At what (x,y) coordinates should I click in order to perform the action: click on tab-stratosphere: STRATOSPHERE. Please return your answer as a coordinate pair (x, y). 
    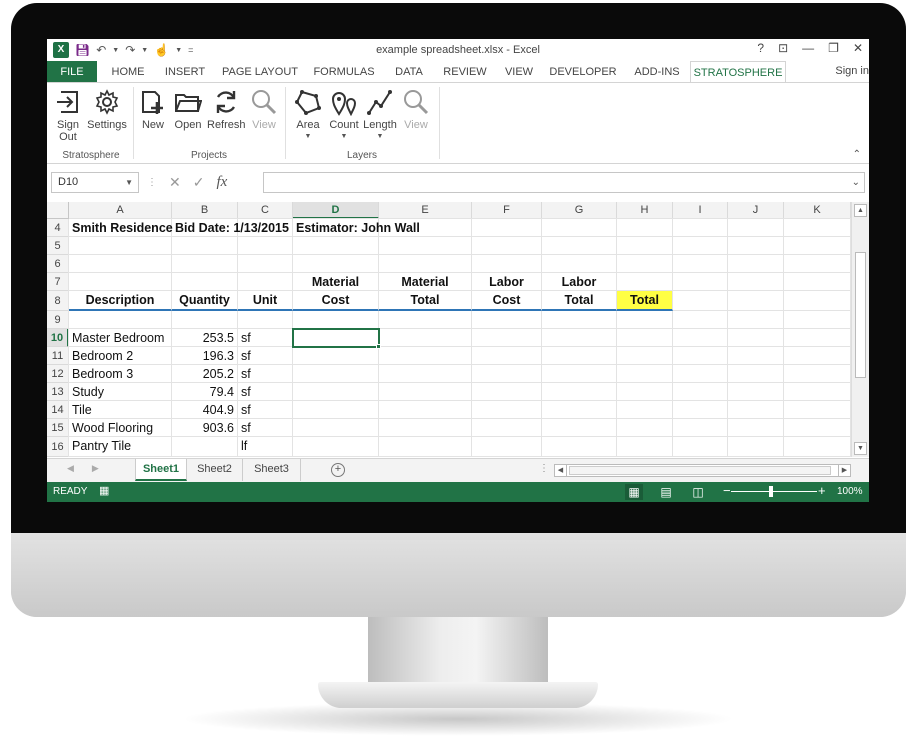
    Looking at the image, I should click on (738, 72).